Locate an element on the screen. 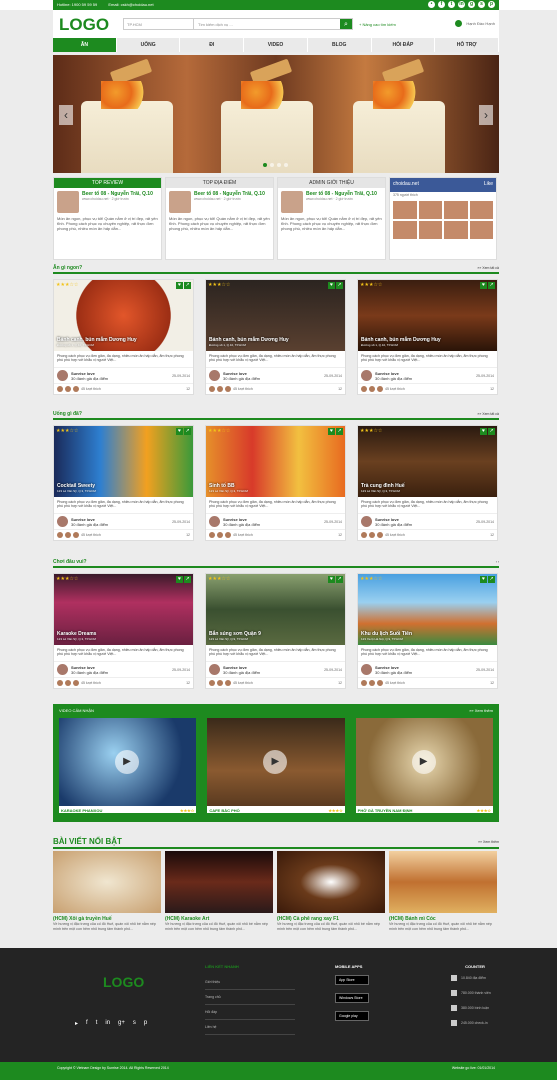  google-play-button: Google play is located at coordinates (352, 1016).